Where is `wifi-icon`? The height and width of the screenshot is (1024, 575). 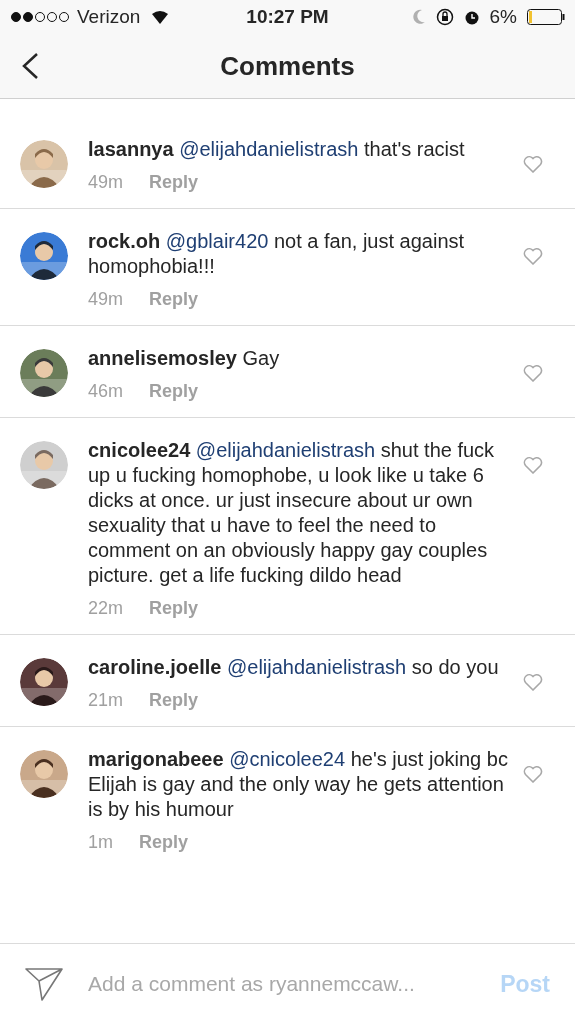 wifi-icon is located at coordinates (160, 17).